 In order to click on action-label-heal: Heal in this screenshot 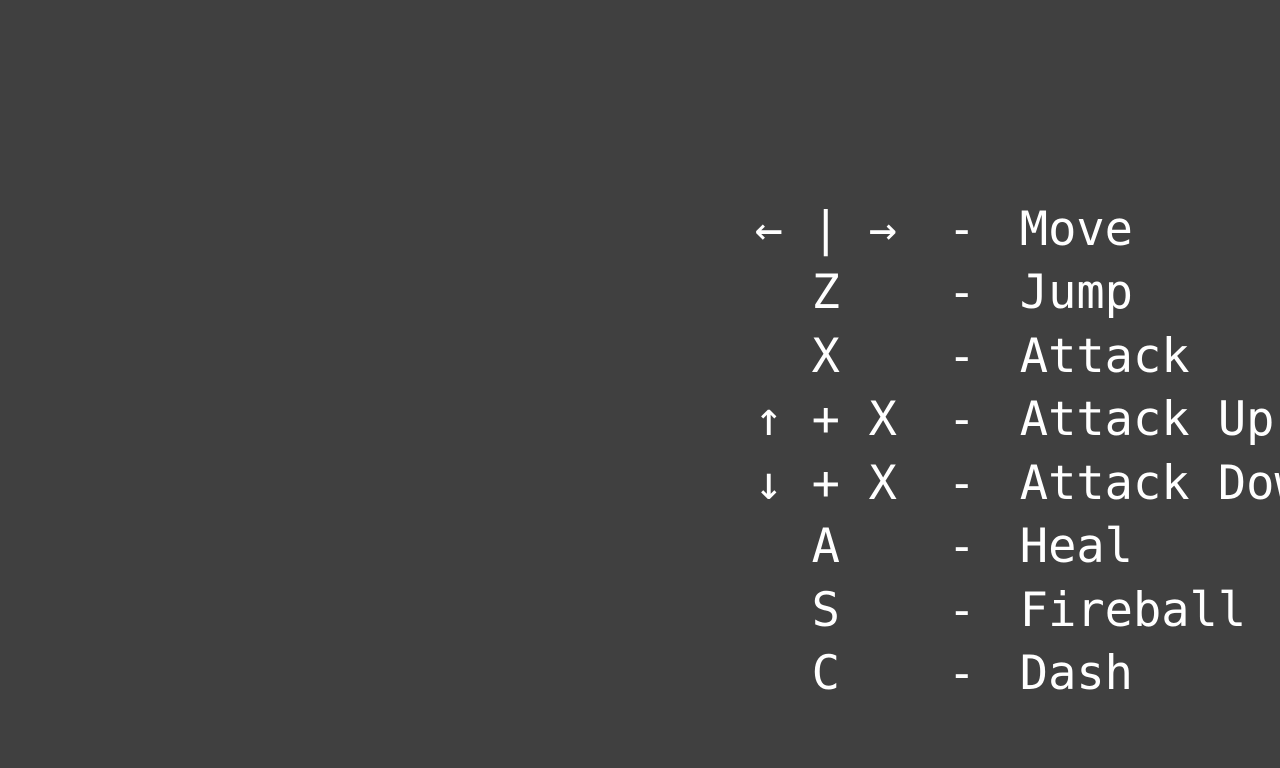, I will do `click(1076, 546)`.